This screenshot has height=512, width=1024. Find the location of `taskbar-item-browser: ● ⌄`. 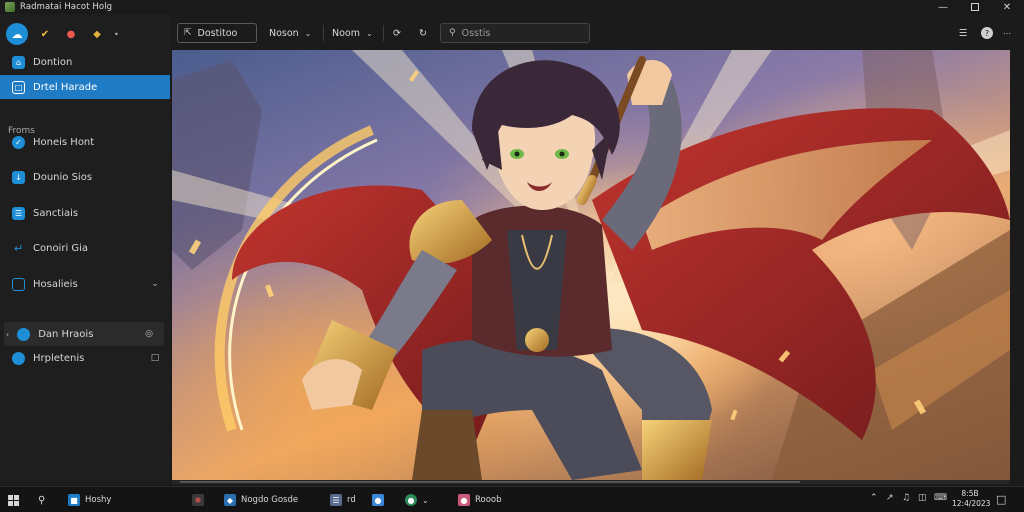

taskbar-item-browser: ● ⌄ is located at coordinates (417, 500).